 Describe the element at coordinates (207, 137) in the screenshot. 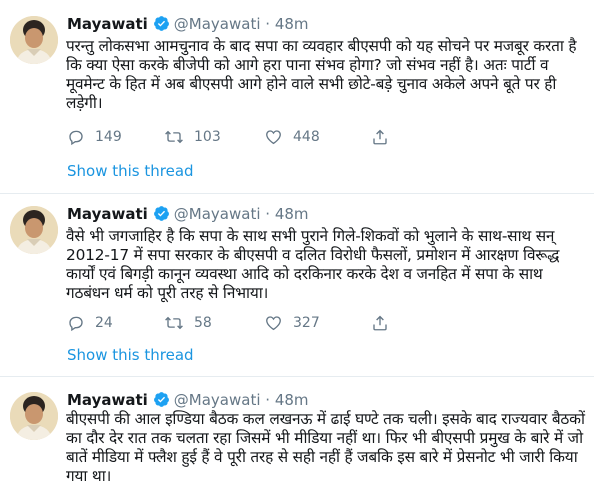

I see `retweet-count: 103` at that location.